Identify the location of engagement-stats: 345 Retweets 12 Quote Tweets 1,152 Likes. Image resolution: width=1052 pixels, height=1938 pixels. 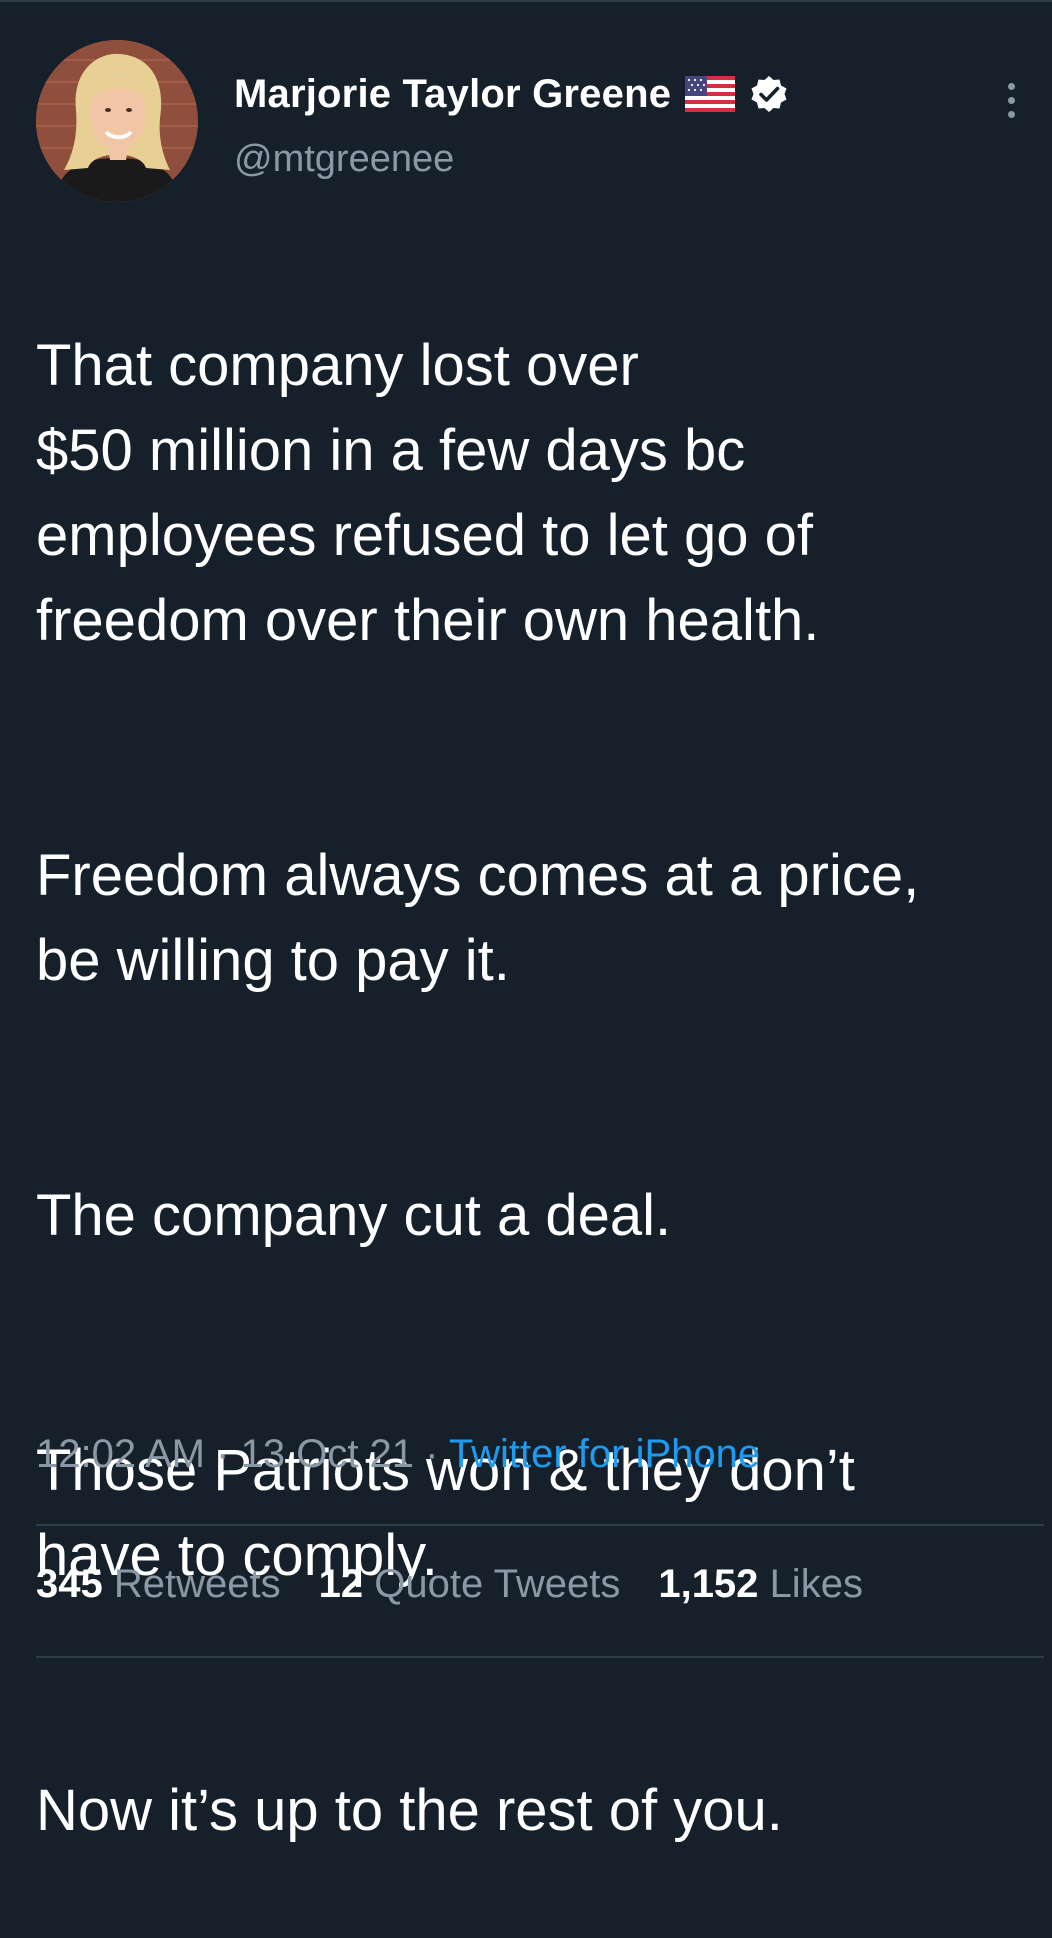
(449, 1584).